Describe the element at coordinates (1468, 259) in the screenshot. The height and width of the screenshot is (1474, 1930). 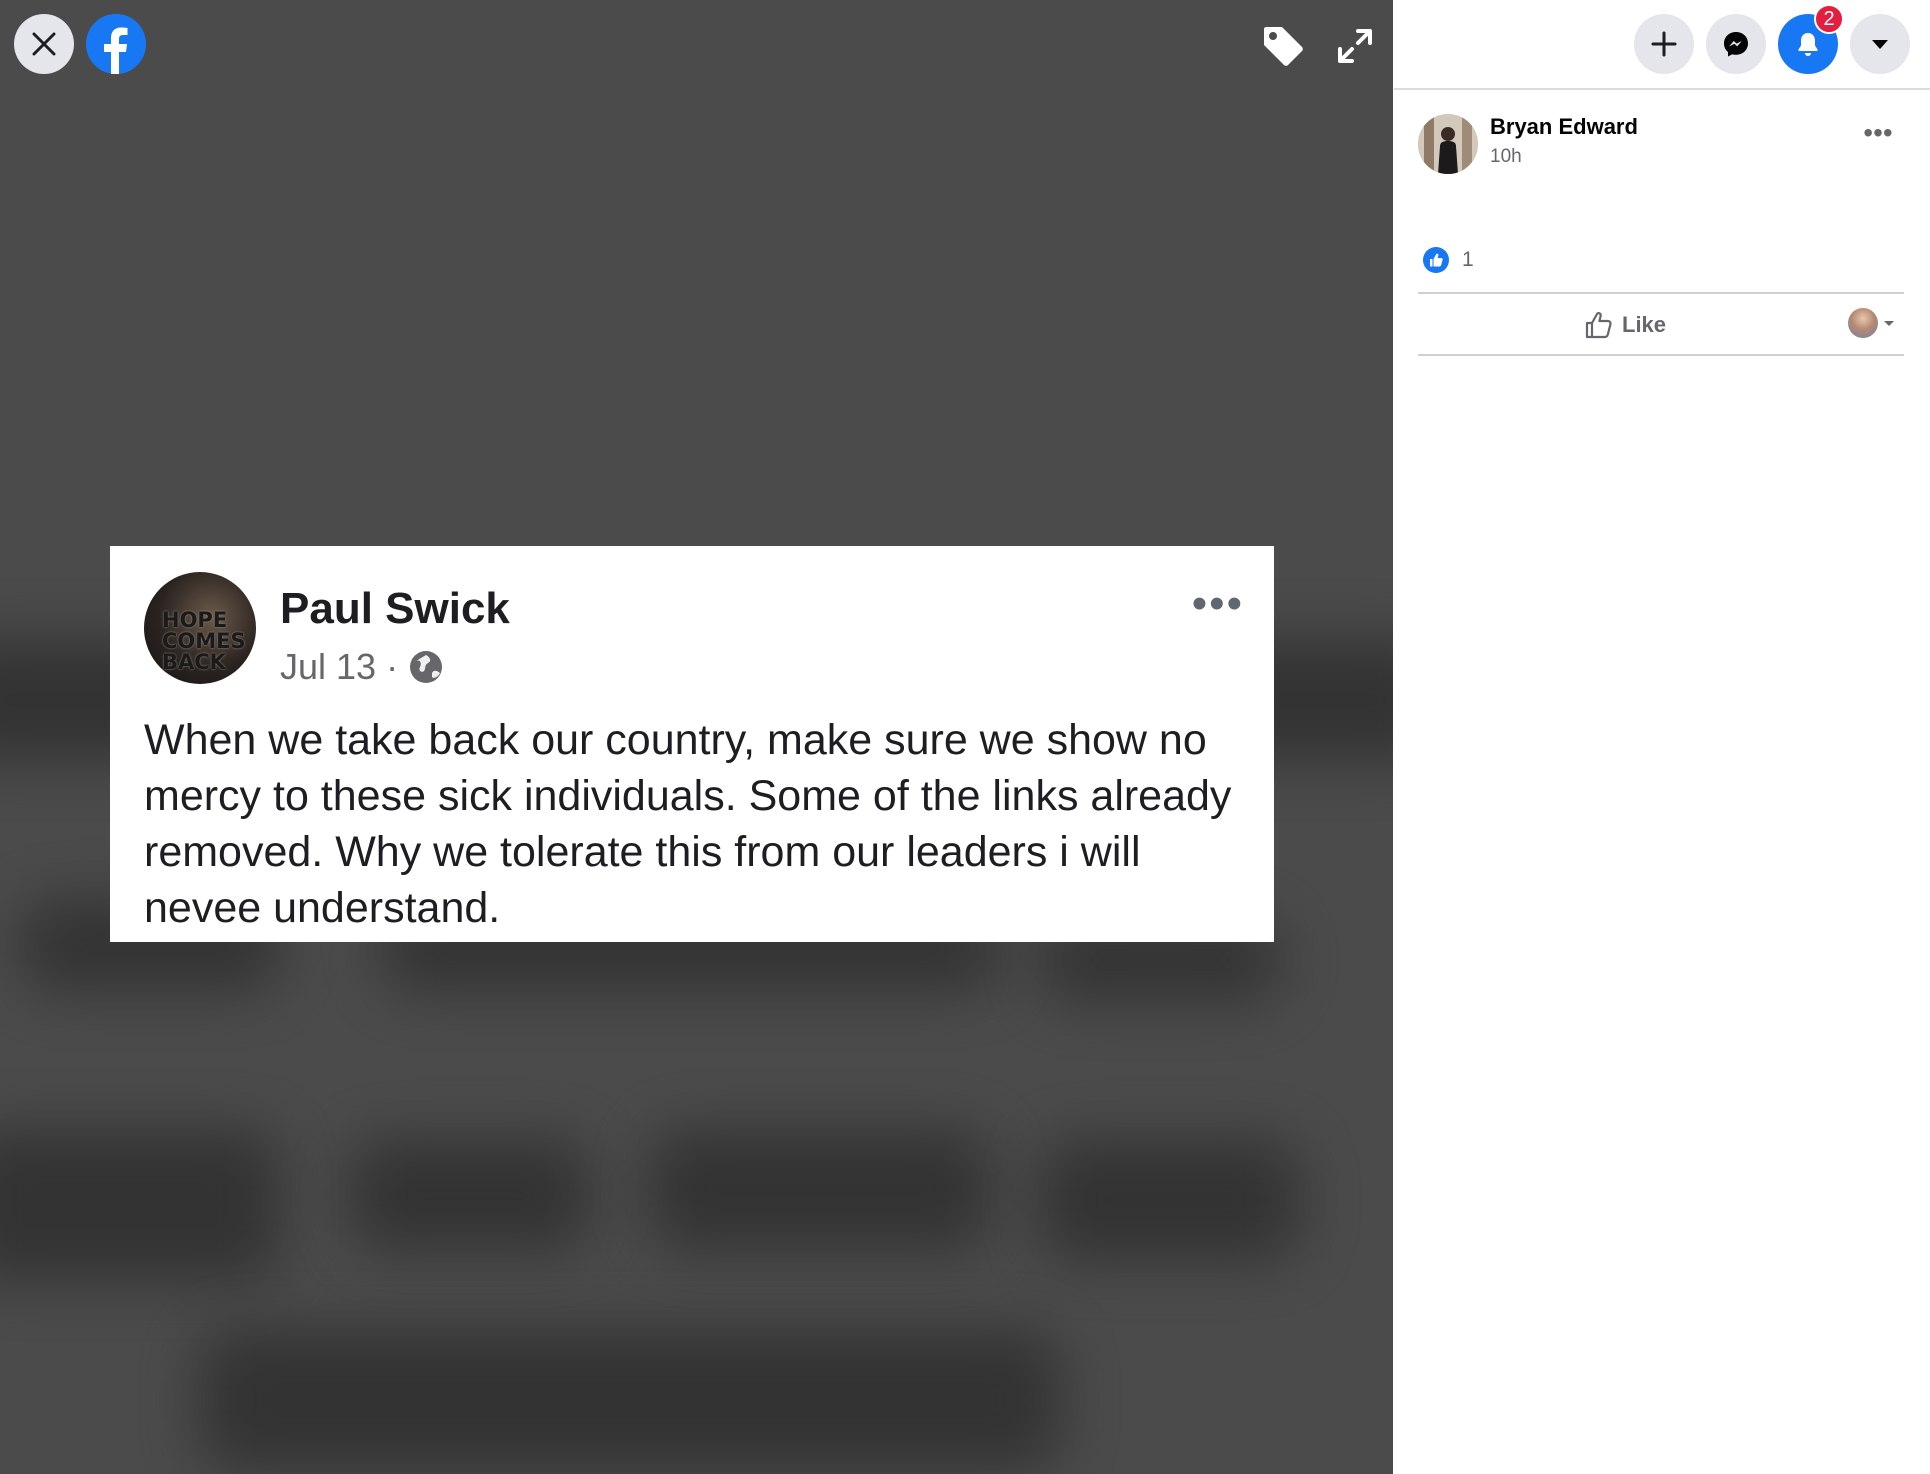
I see `reaction-count: 1` at that location.